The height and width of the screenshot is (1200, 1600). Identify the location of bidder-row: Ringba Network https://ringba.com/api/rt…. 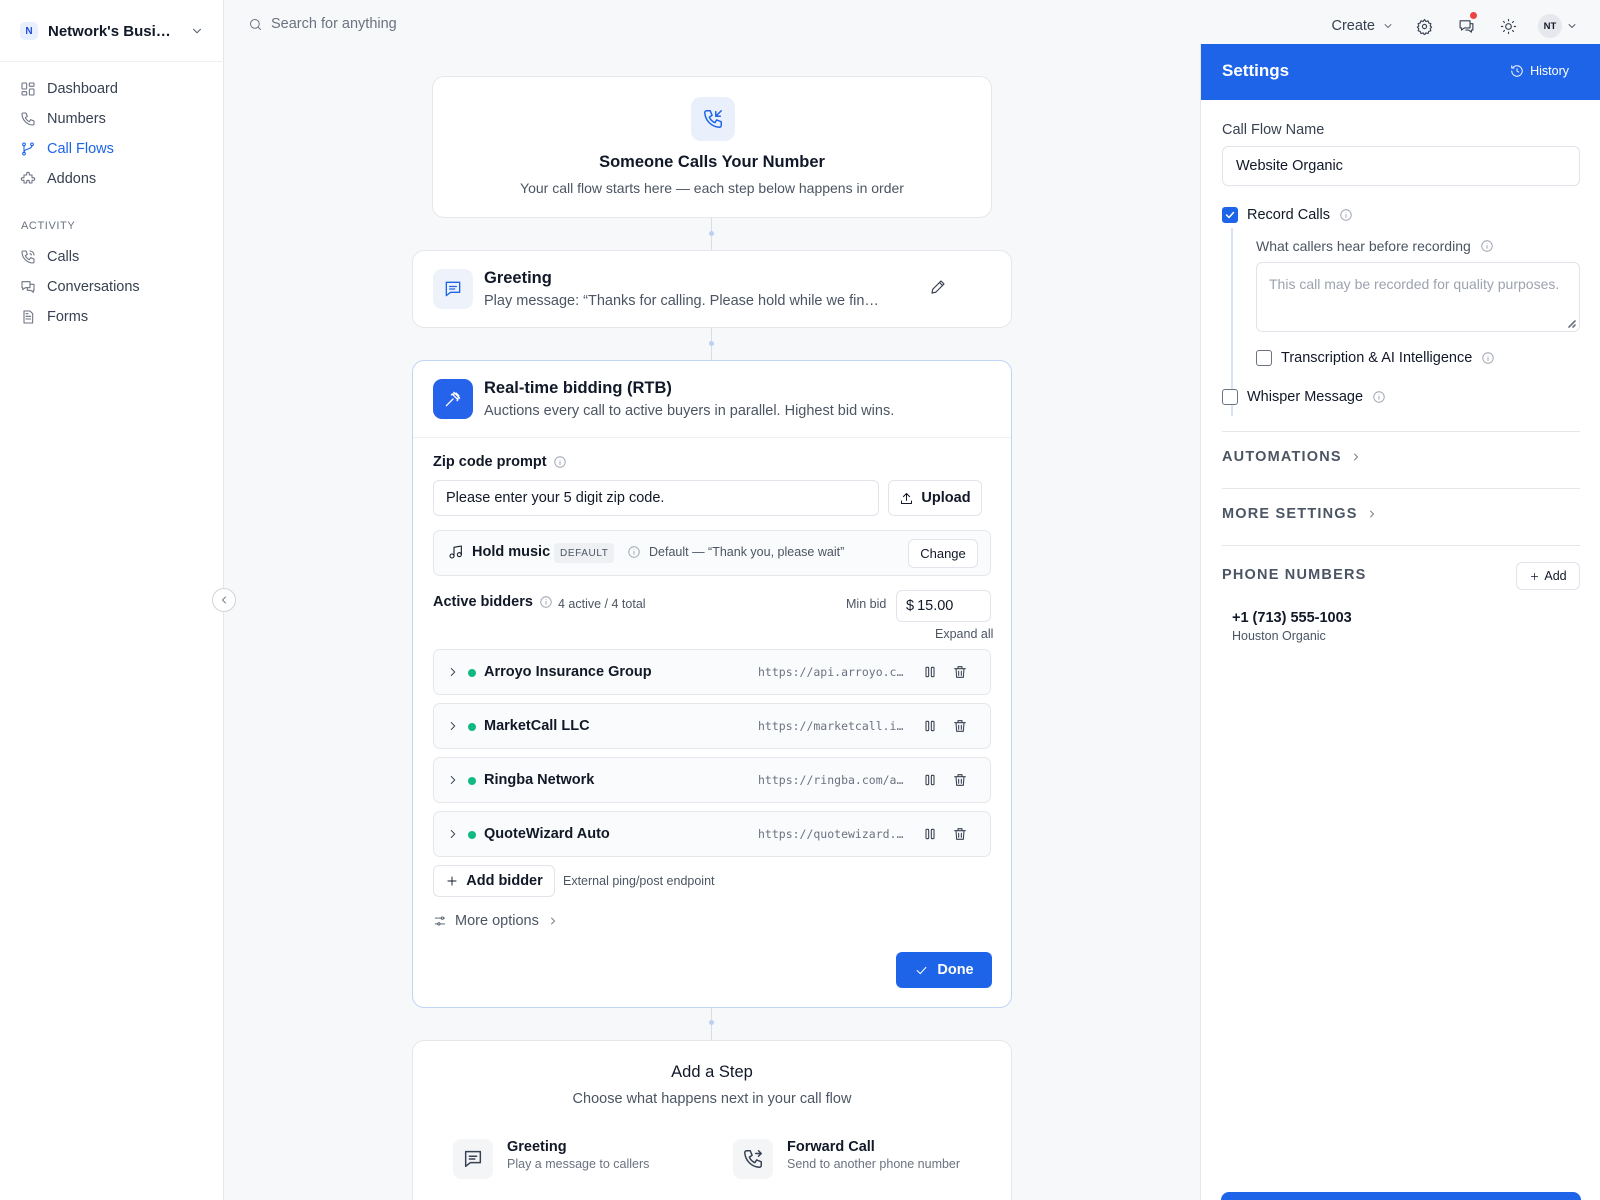
(712, 780).